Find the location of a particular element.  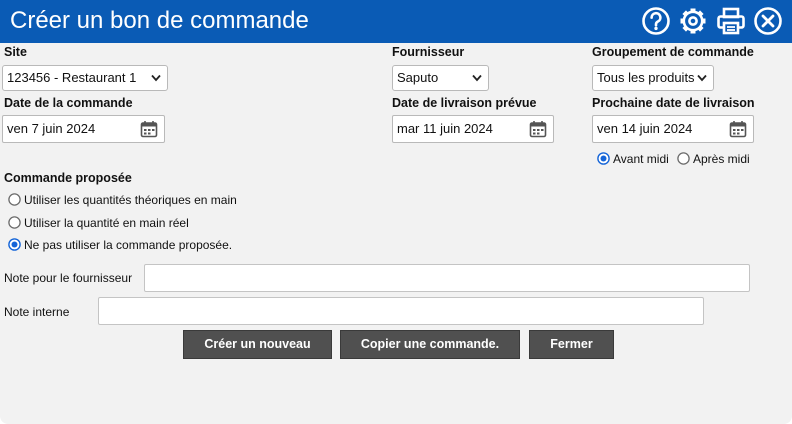

site-select-value: 123456 - Restaurant 1 is located at coordinates (72, 77).